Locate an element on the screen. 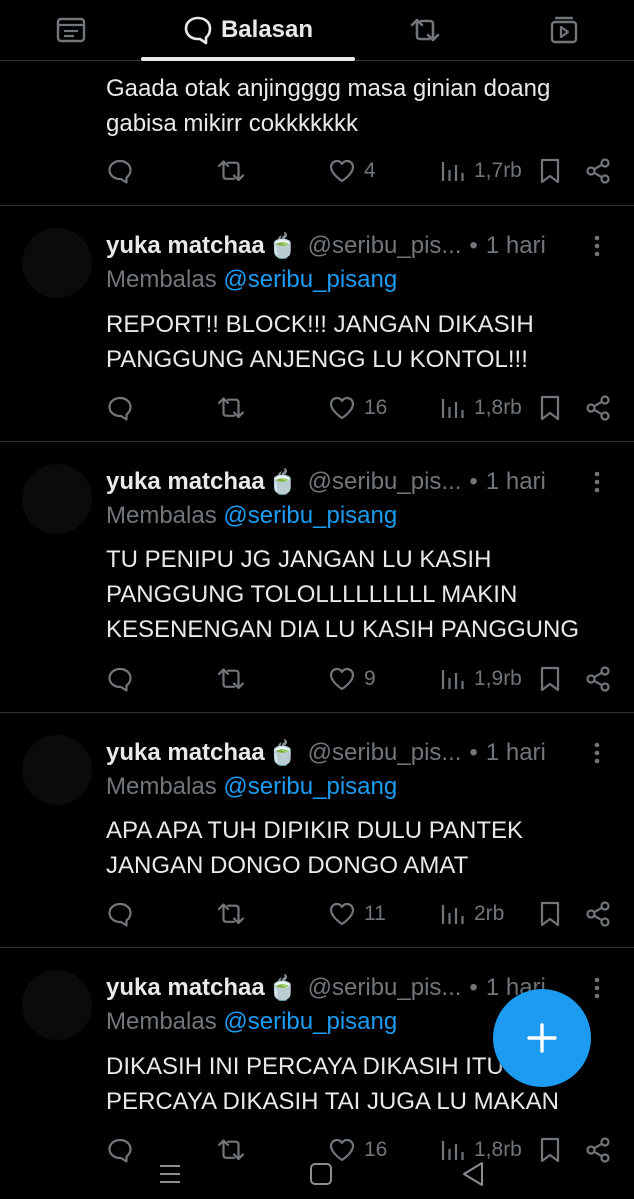  recent-apps-icon is located at coordinates (170, 1173).